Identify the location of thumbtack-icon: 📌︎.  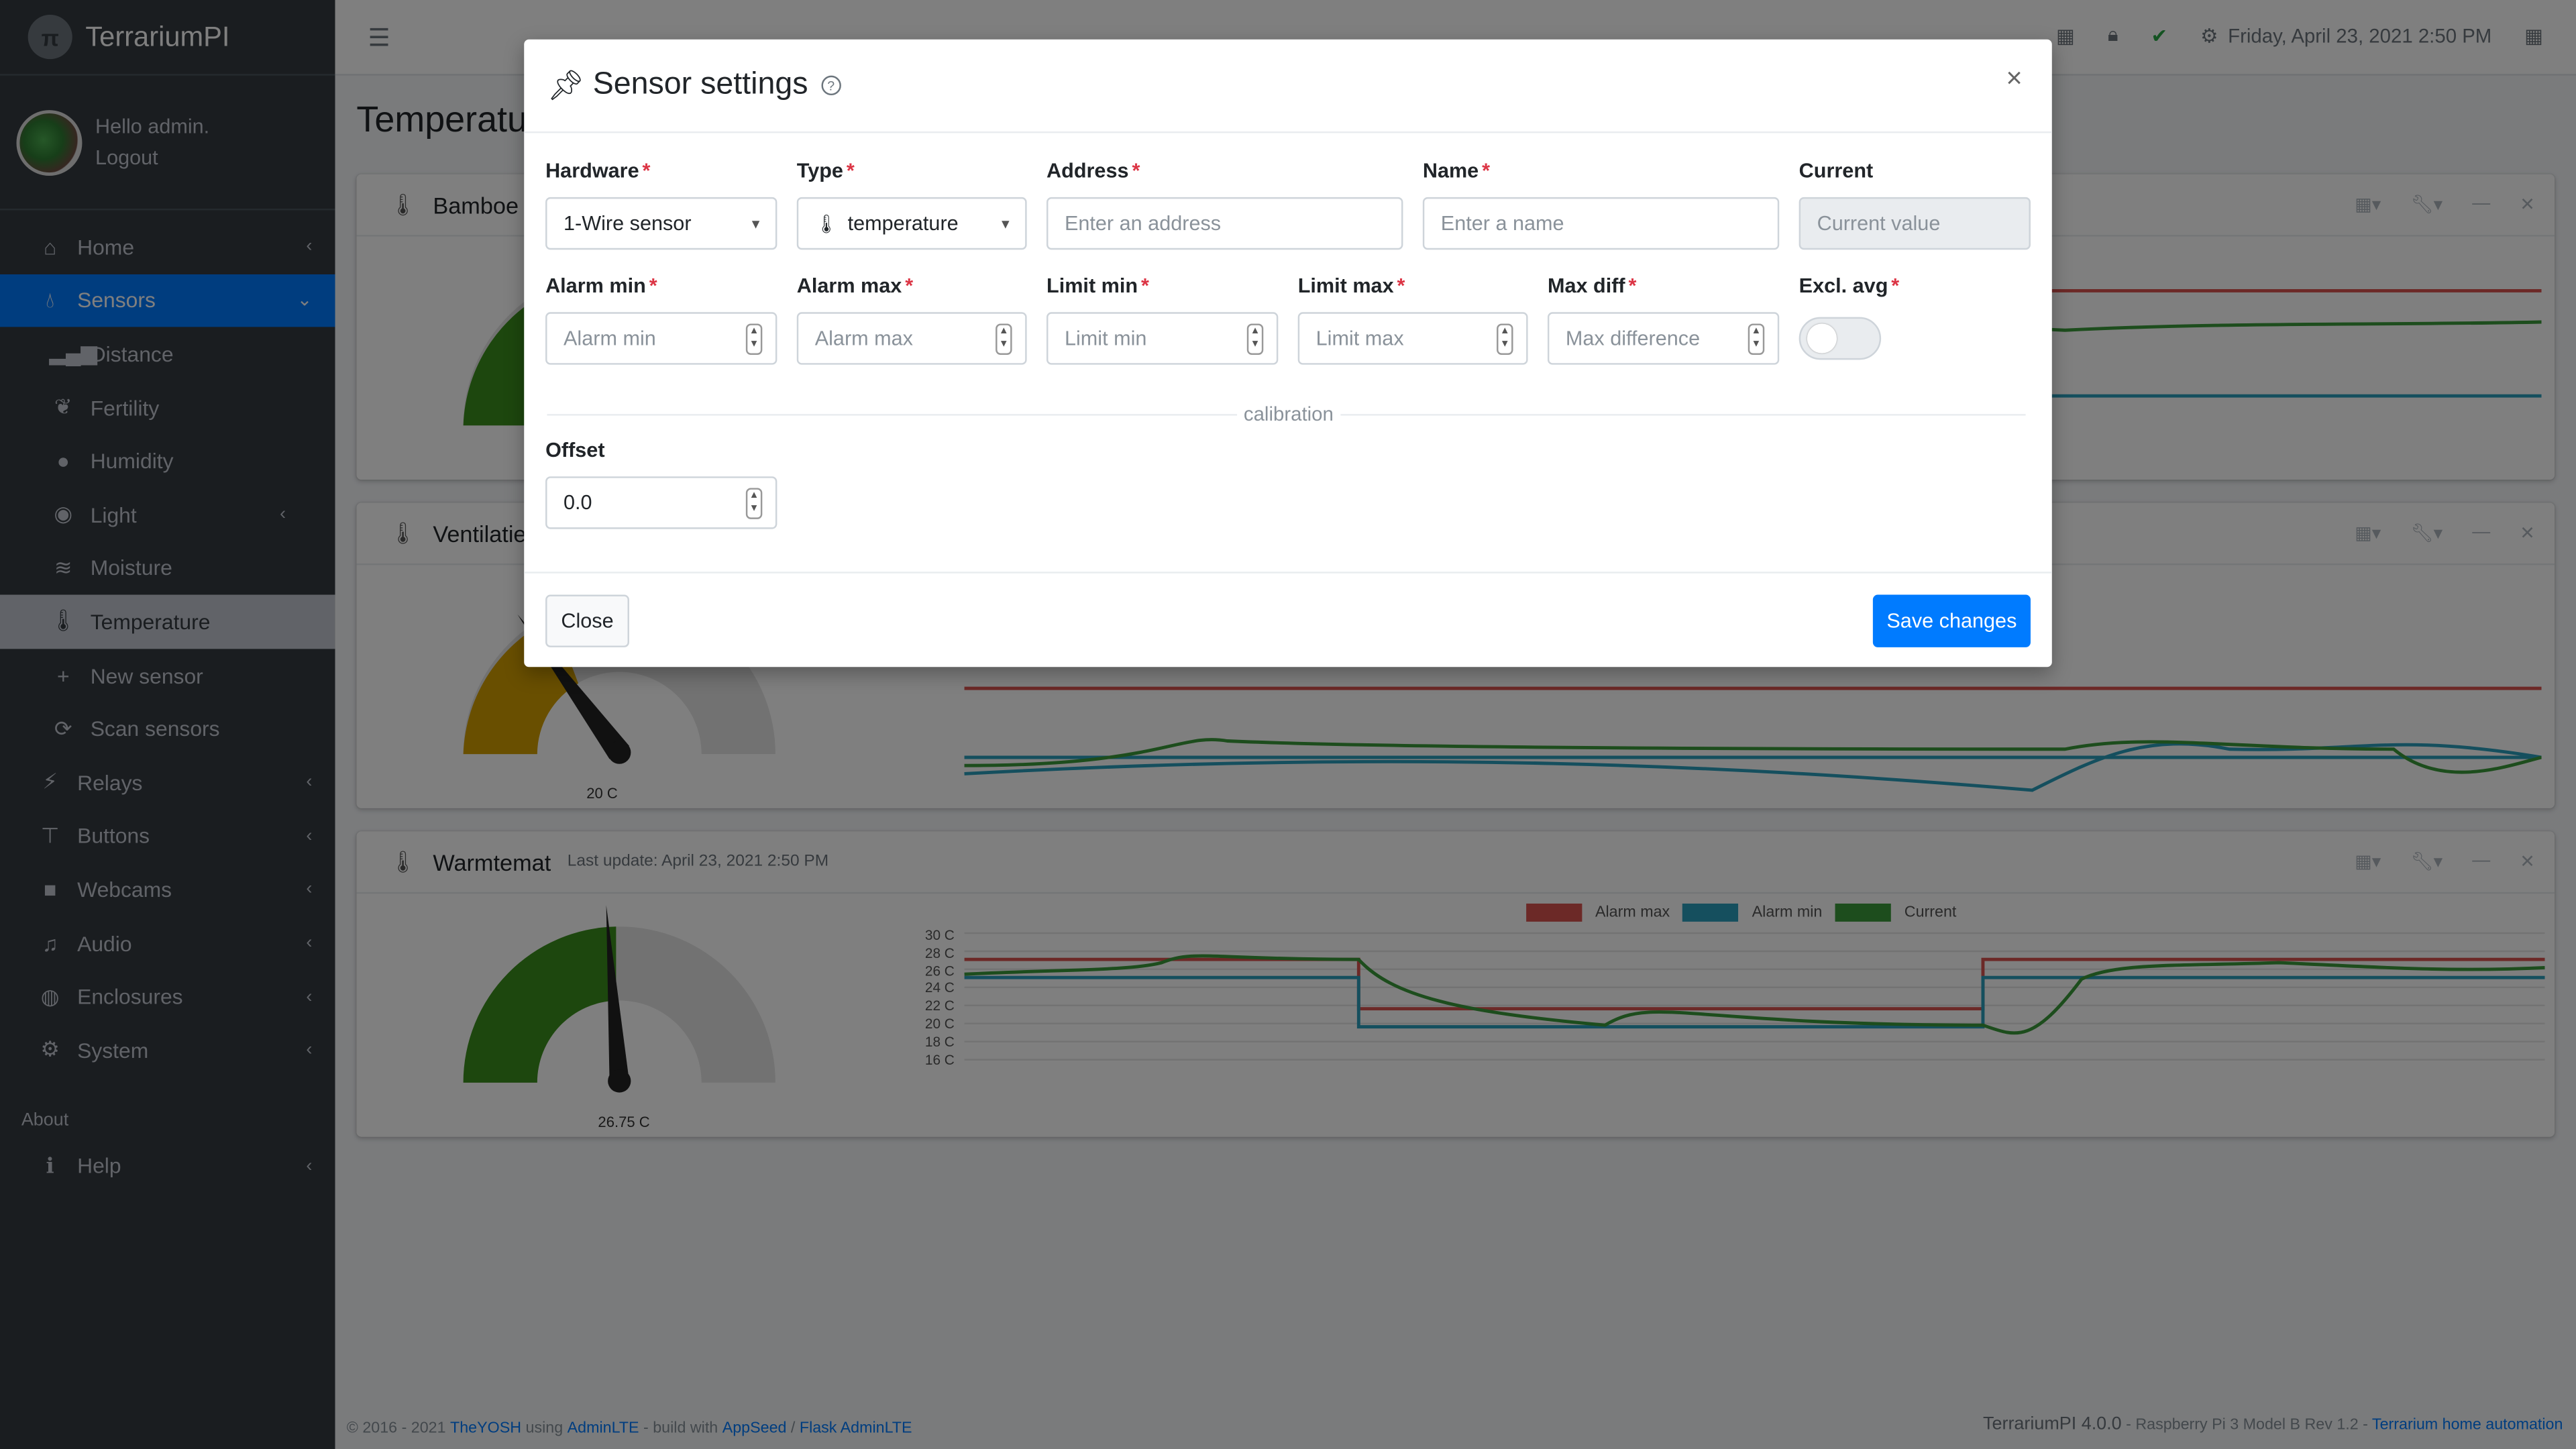
(566, 84).